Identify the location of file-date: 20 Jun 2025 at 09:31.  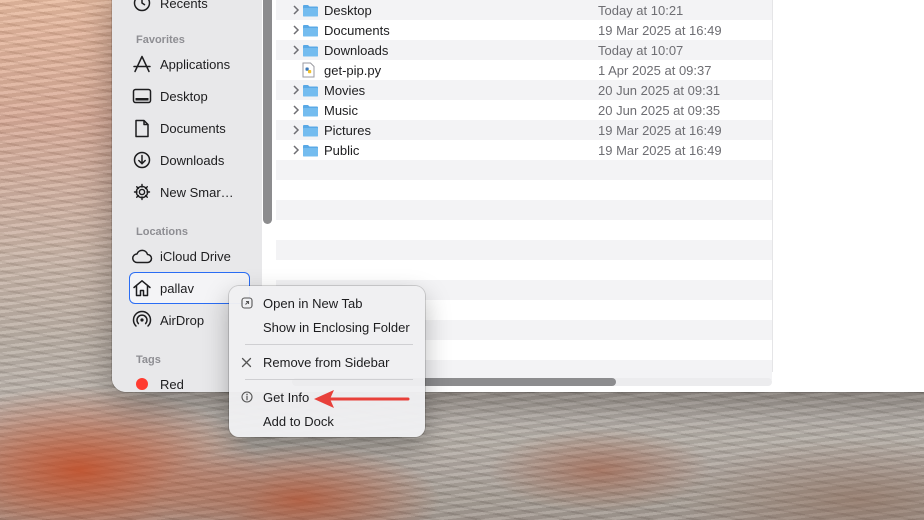
(659, 90).